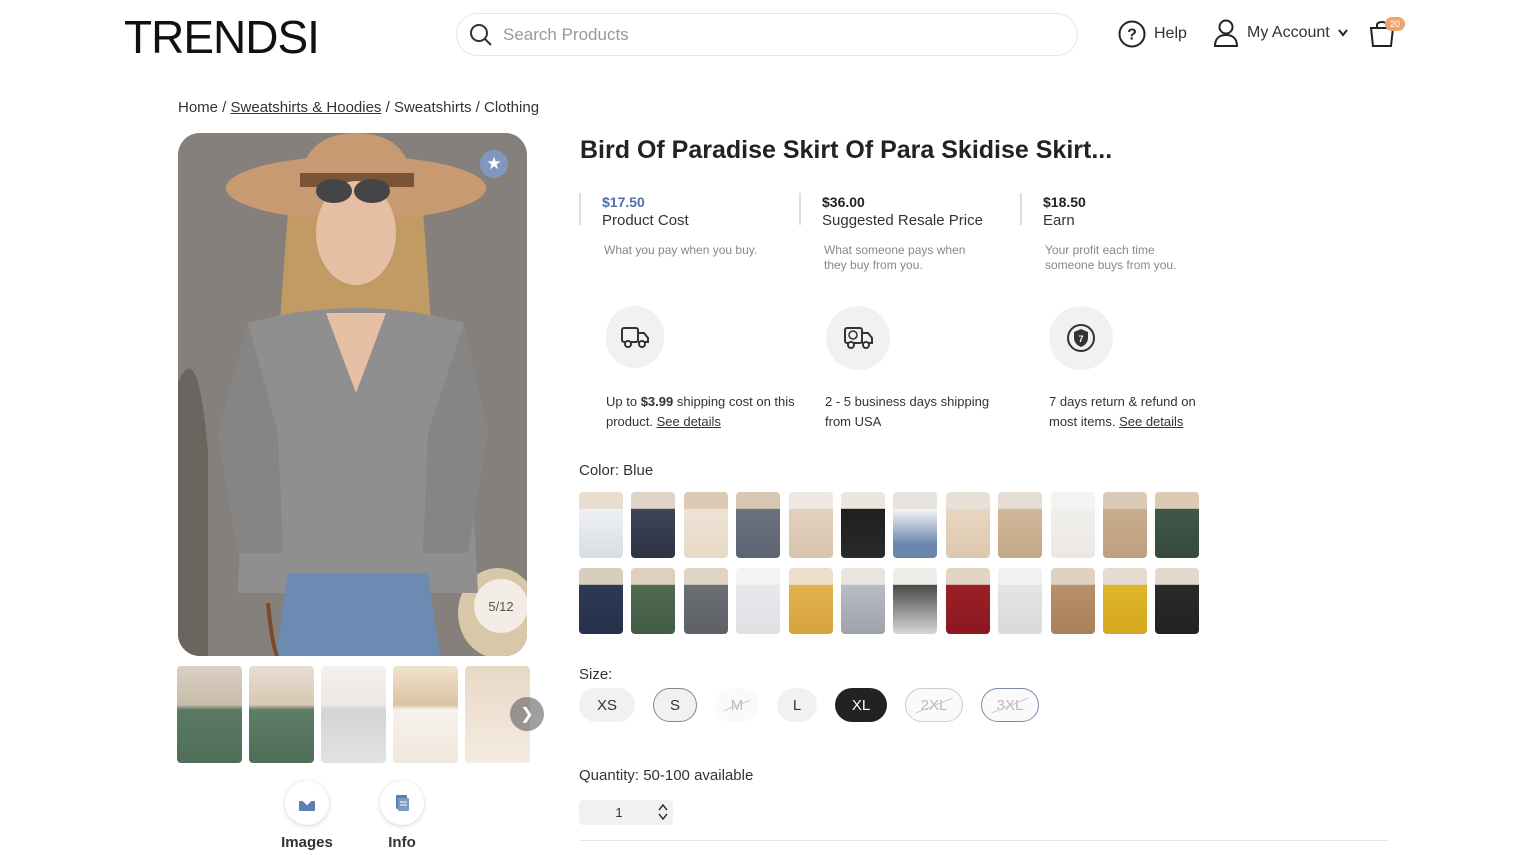  Describe the element at coordinates (1386, 35) in the screenshot. I see `cart-button: 20` at that location.